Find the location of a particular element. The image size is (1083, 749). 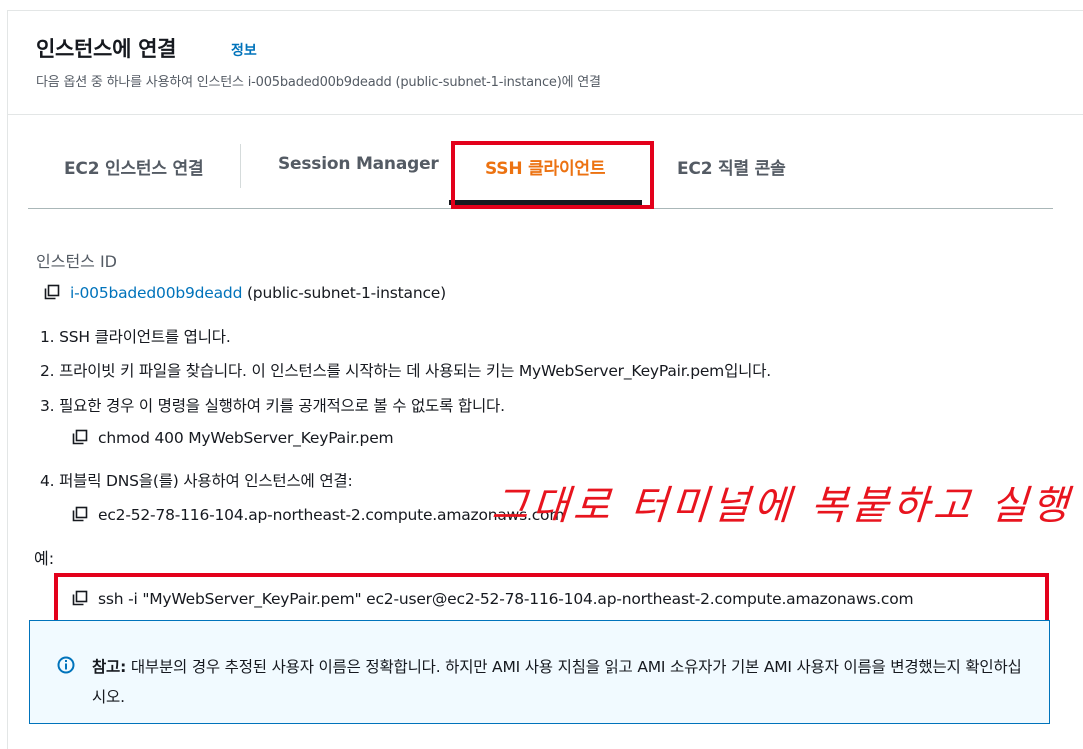

annotation-highlight-tab is located at coordinates (552, 175).